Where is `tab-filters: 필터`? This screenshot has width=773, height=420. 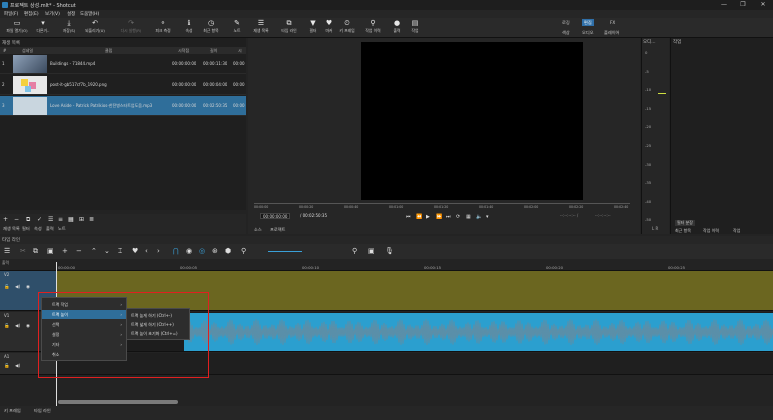 tab-filters: 필터 is located at coordinates (26, 229).